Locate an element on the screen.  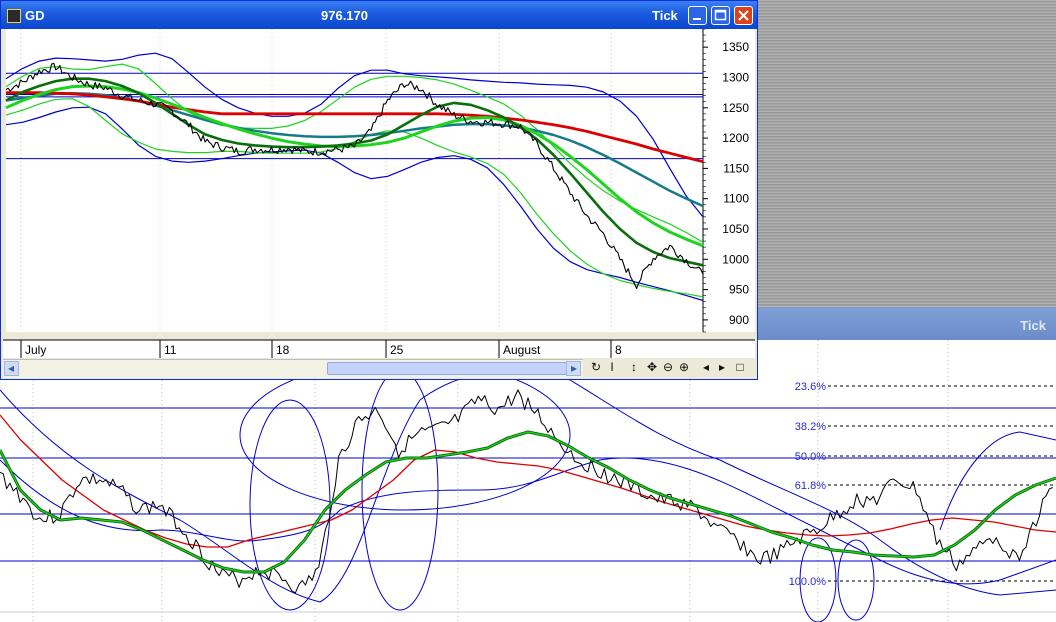
chart-mode: Tick is located at coordinates (665, 15).